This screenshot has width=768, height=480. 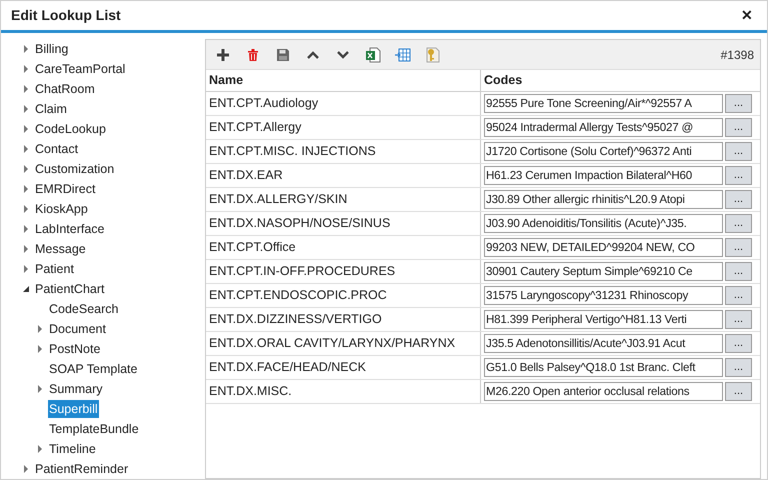 What do you see at coordinates (603, 175) in the screenshot?
I see `codes-field: H61.23 Cerumen Impaction Bilateral^H60` at bounding box center [603, 175].